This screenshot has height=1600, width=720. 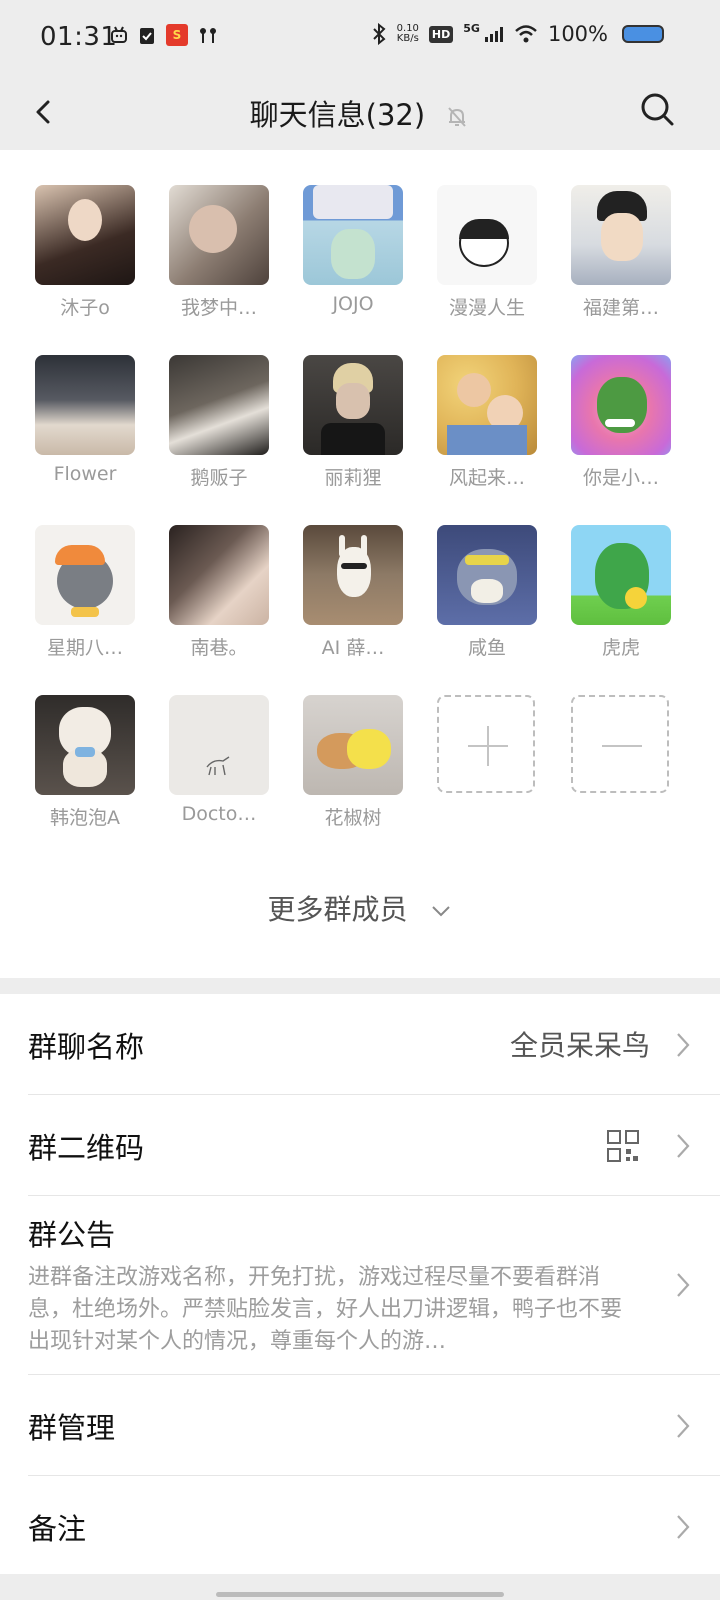 What do you see at coordinates (353, 818) in the screenshot?
I see `member-name: 花椒树` at bounding box center [353, 818].